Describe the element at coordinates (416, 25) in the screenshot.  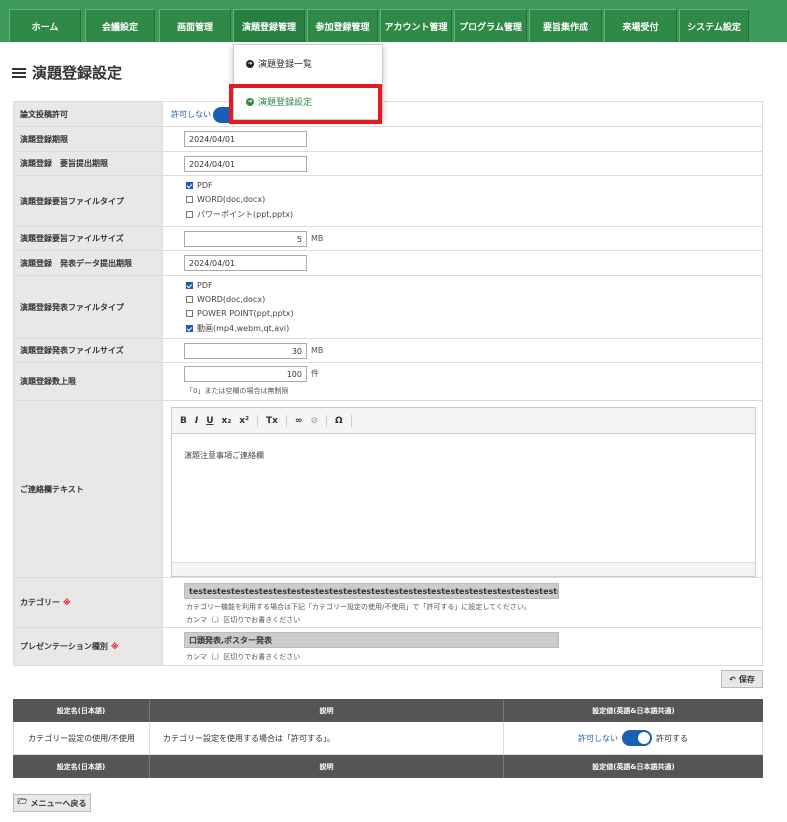
I see `nav-account-management: アカウント管理` at that location.